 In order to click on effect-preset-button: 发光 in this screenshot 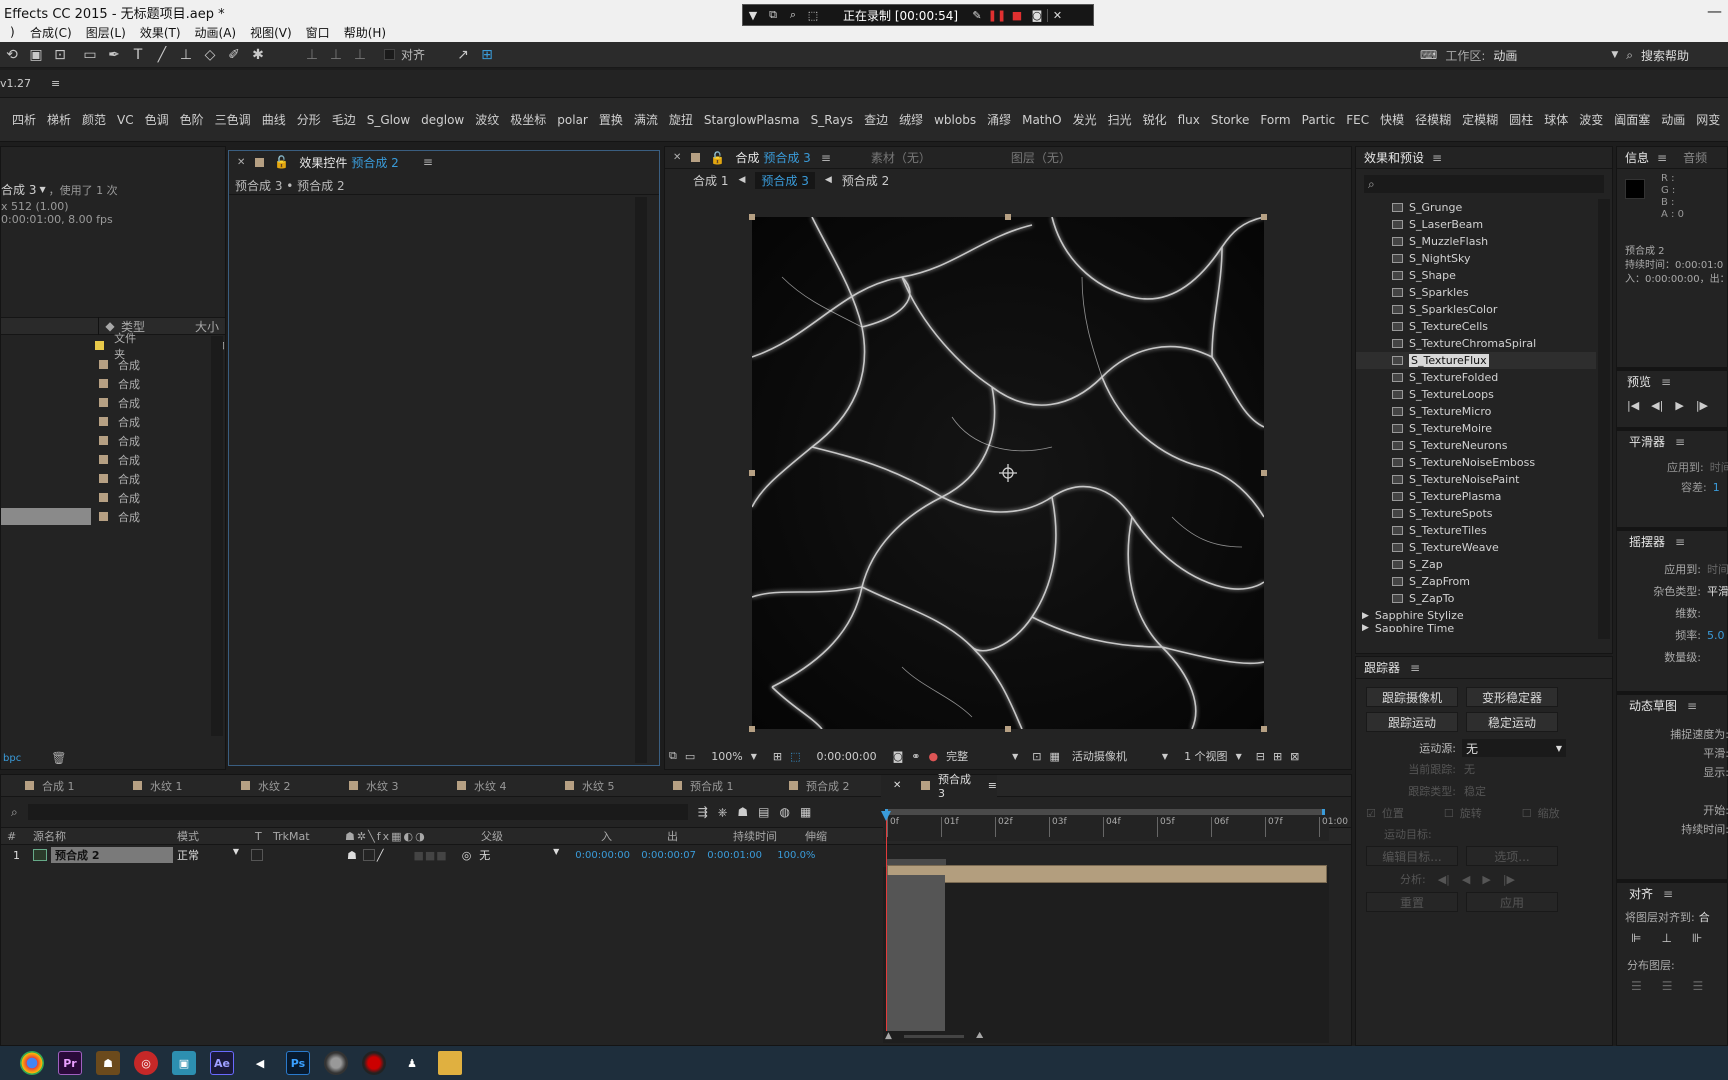, I will do `click(1085, 119)`.